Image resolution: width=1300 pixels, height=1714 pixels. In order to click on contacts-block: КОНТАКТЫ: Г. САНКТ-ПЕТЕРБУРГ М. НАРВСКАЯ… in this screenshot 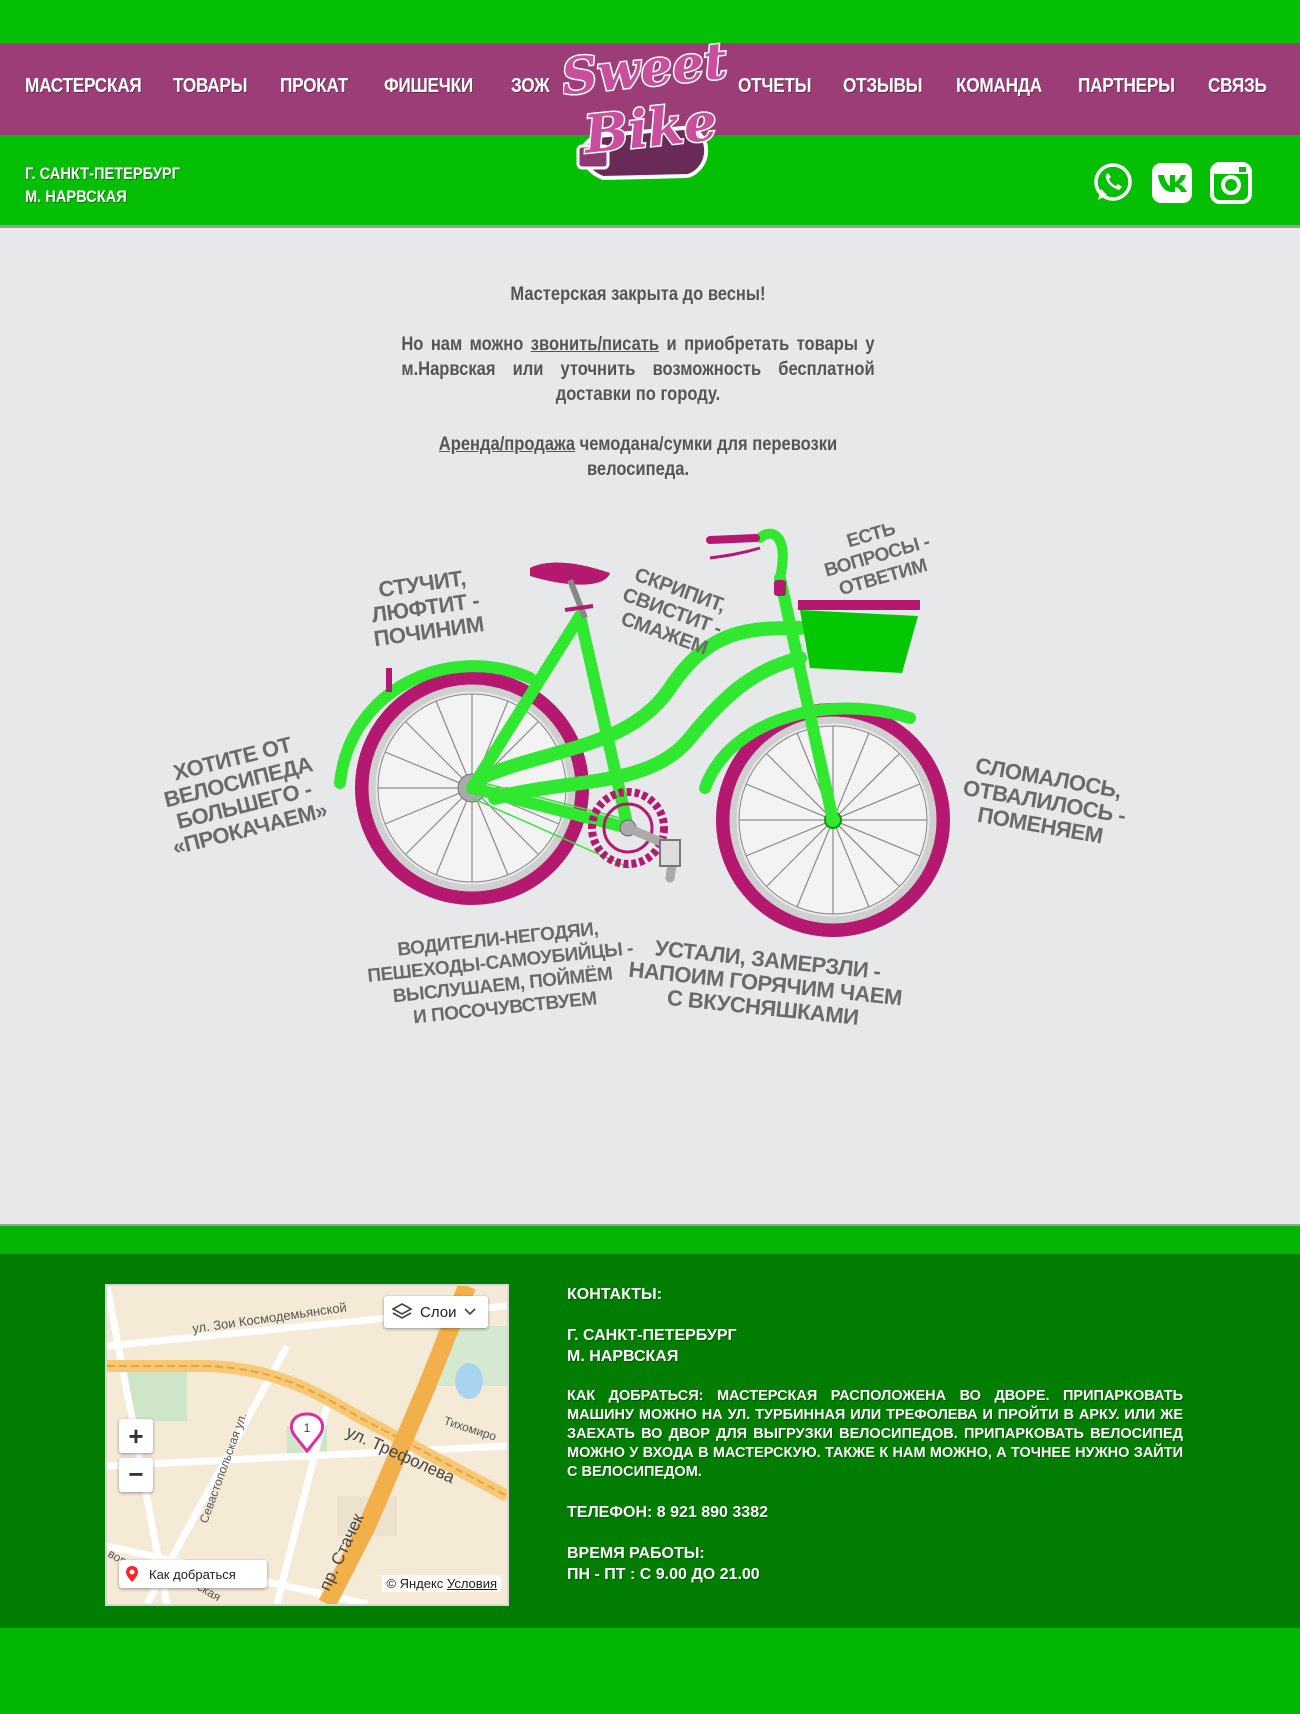, I will do `click(875, 1444)`.